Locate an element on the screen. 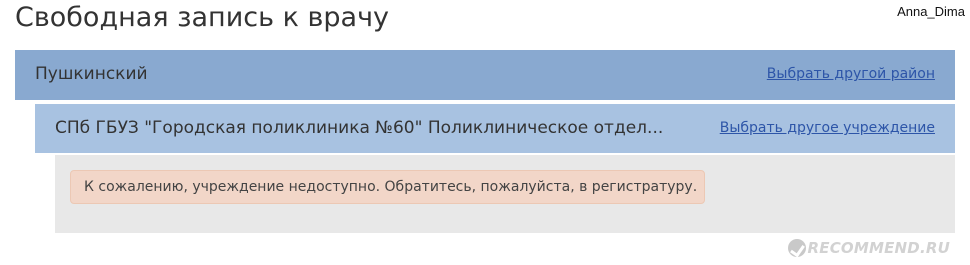  watermark: RECOMMEND.RU is located at coordinates (869, 248).